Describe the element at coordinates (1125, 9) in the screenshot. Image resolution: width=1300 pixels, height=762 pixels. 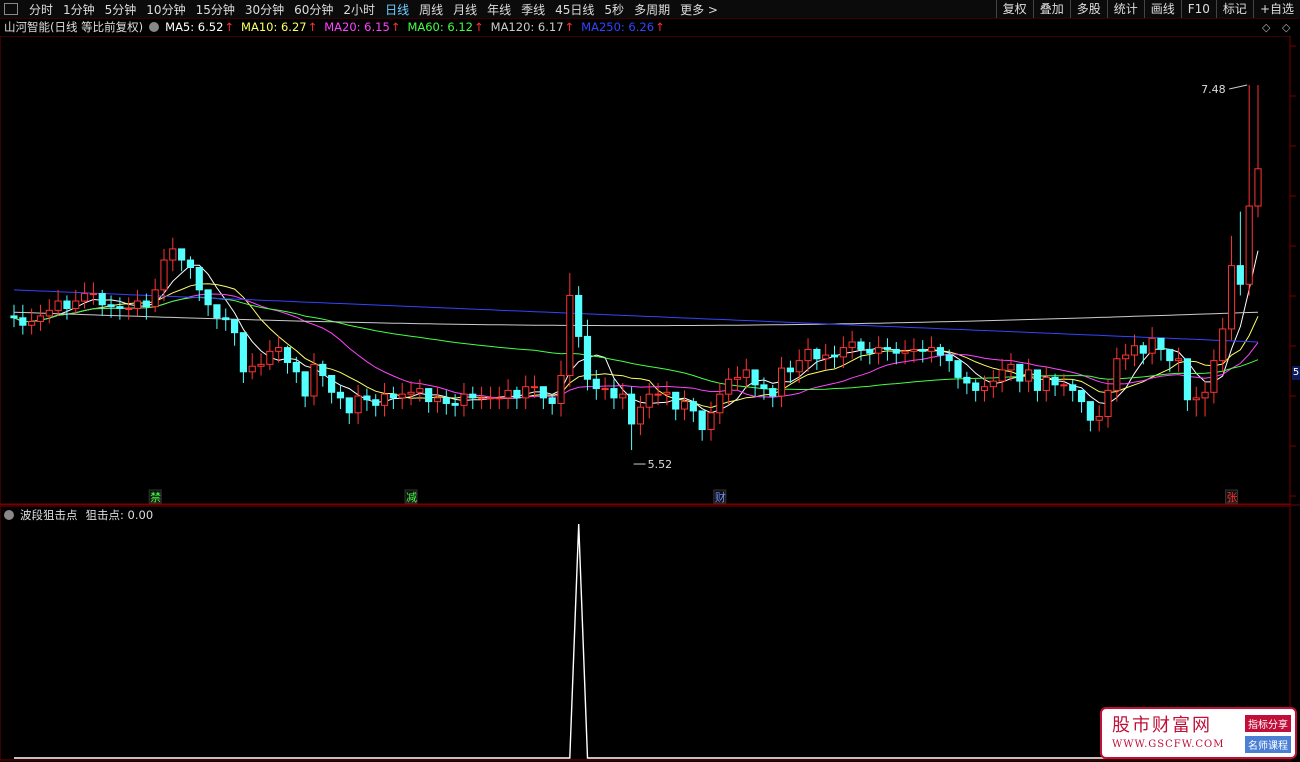
I see `toolbar-button-3: 统计` at that location.